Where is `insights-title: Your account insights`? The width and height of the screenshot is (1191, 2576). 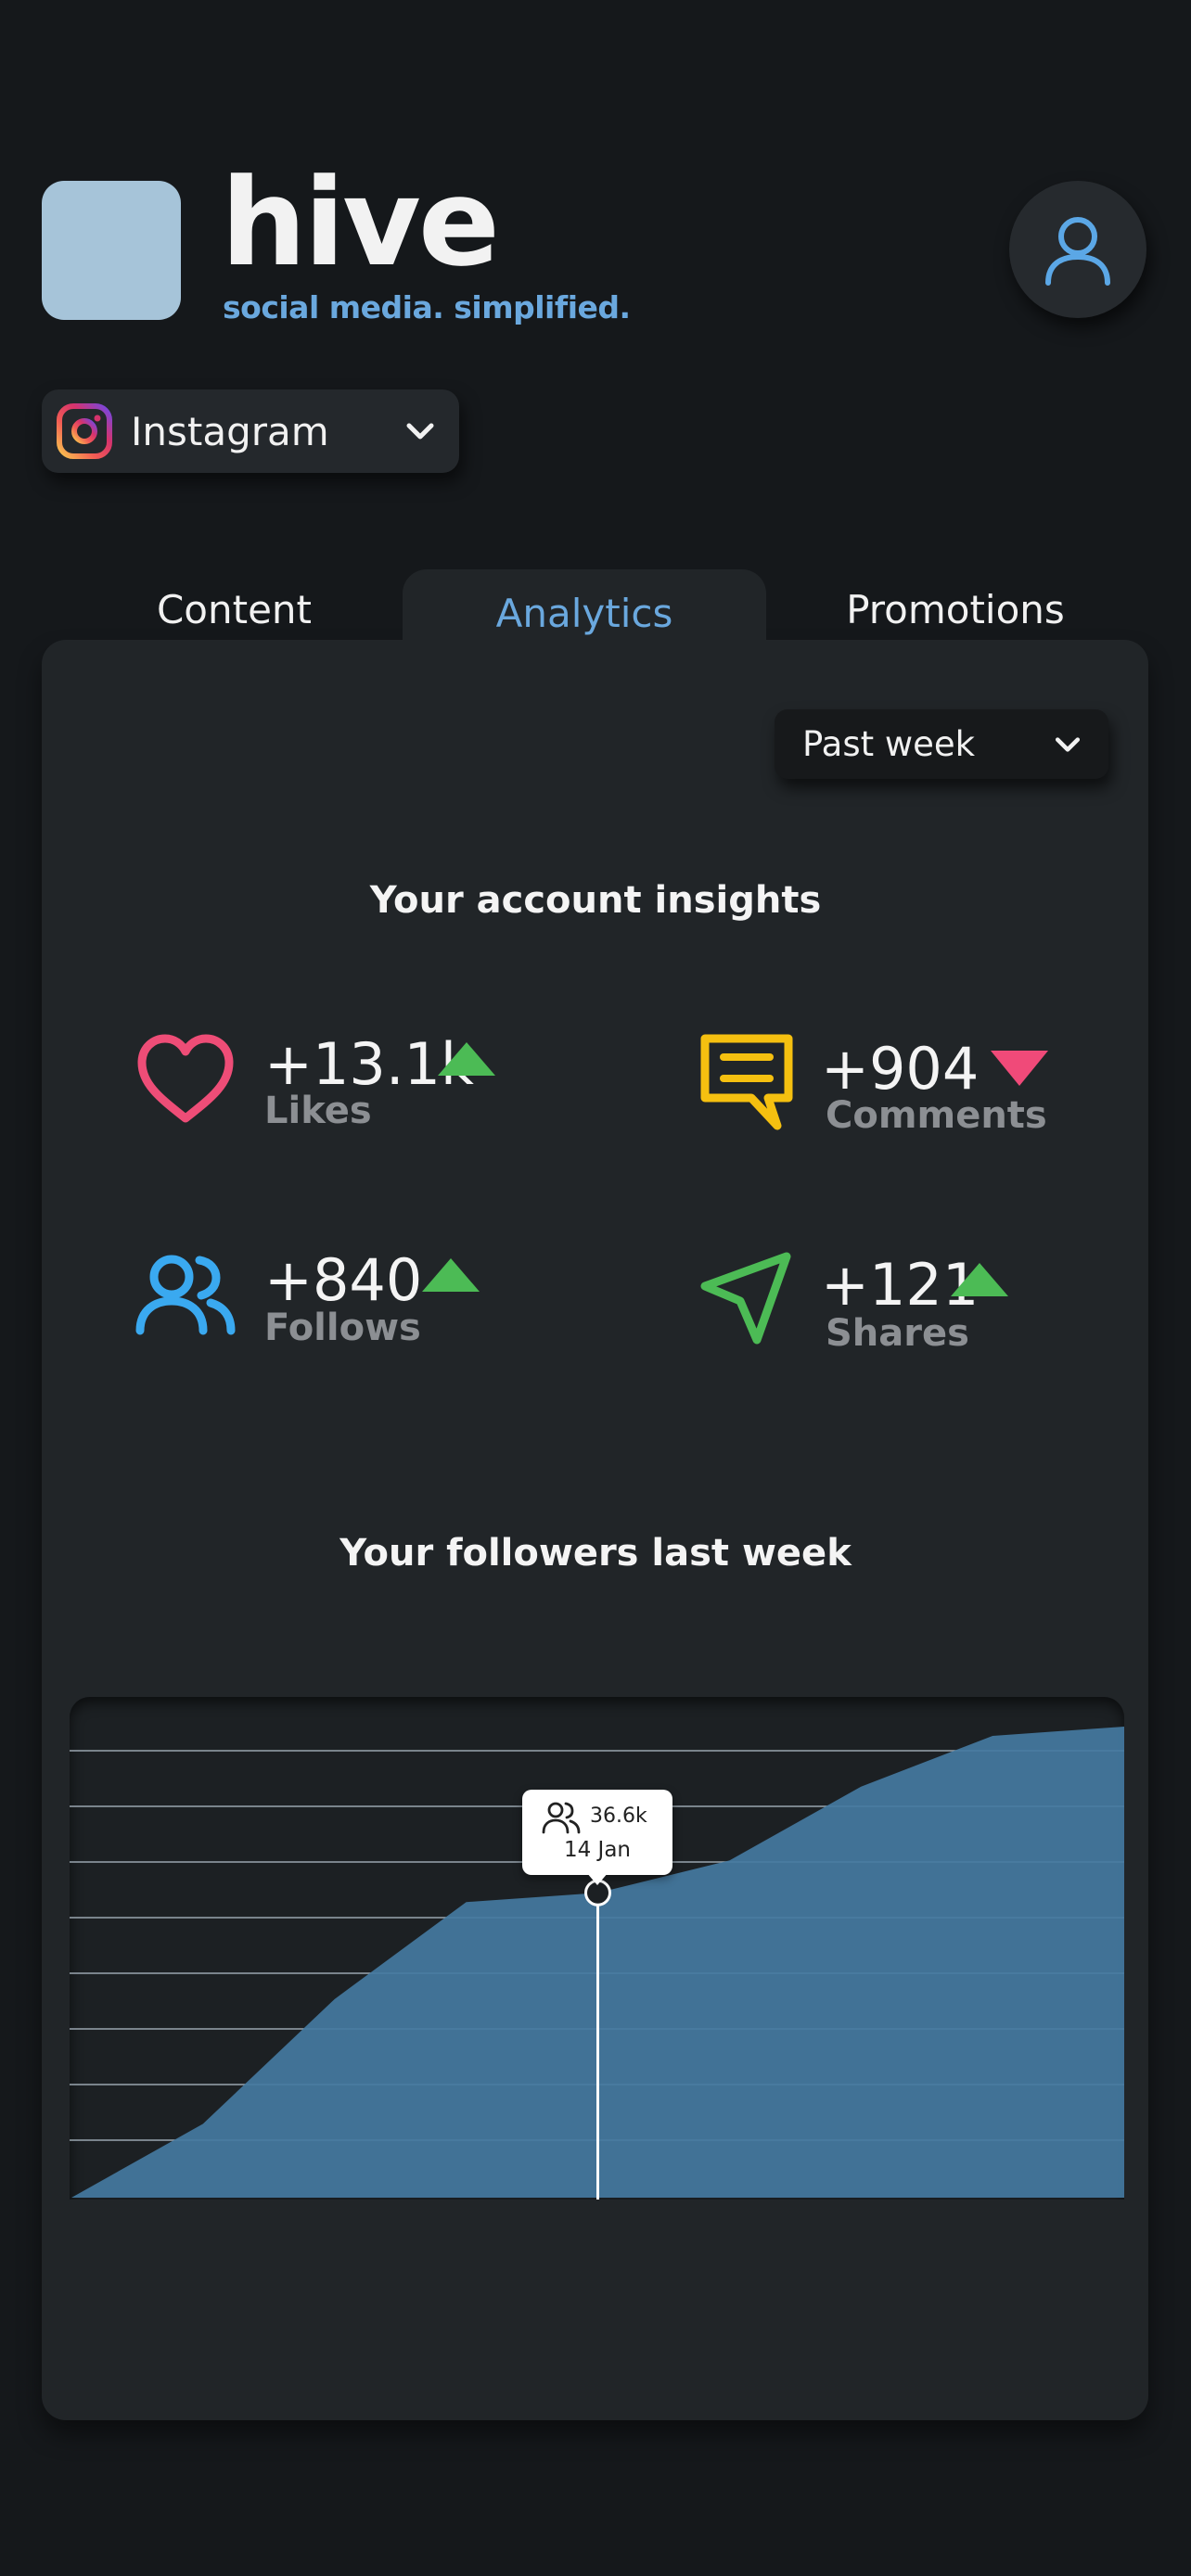 insights-title: Your account insights is located at coordinates (595, 900).